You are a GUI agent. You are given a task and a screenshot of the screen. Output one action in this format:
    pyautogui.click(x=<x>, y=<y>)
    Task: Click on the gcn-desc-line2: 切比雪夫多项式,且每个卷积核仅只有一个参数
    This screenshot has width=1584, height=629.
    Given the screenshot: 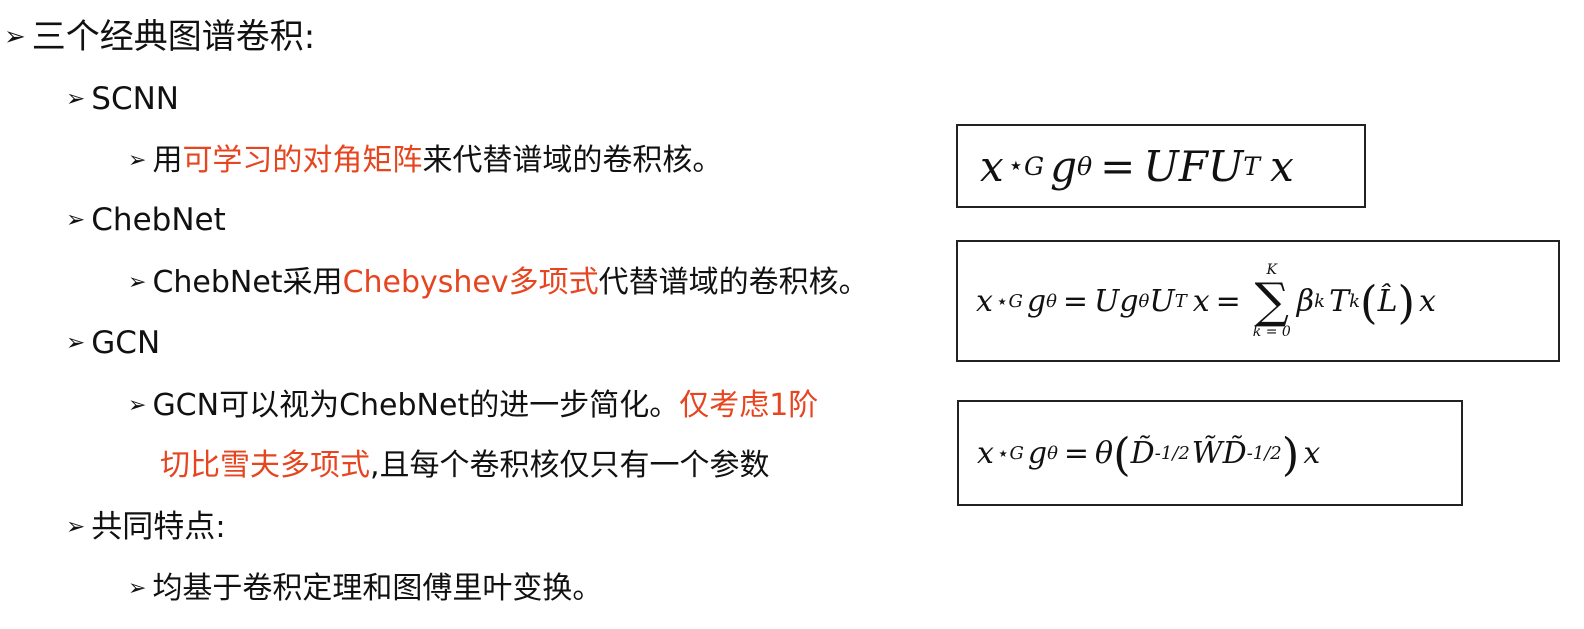 What is the action you would take?
    pyautogui.click(x=465, y=466)
    